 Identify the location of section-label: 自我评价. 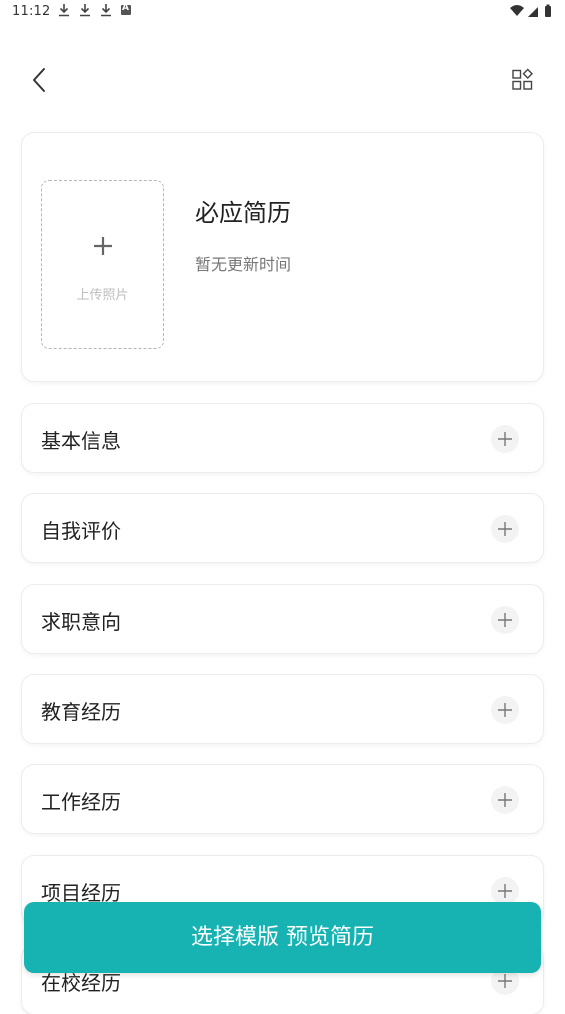
(81, 531).